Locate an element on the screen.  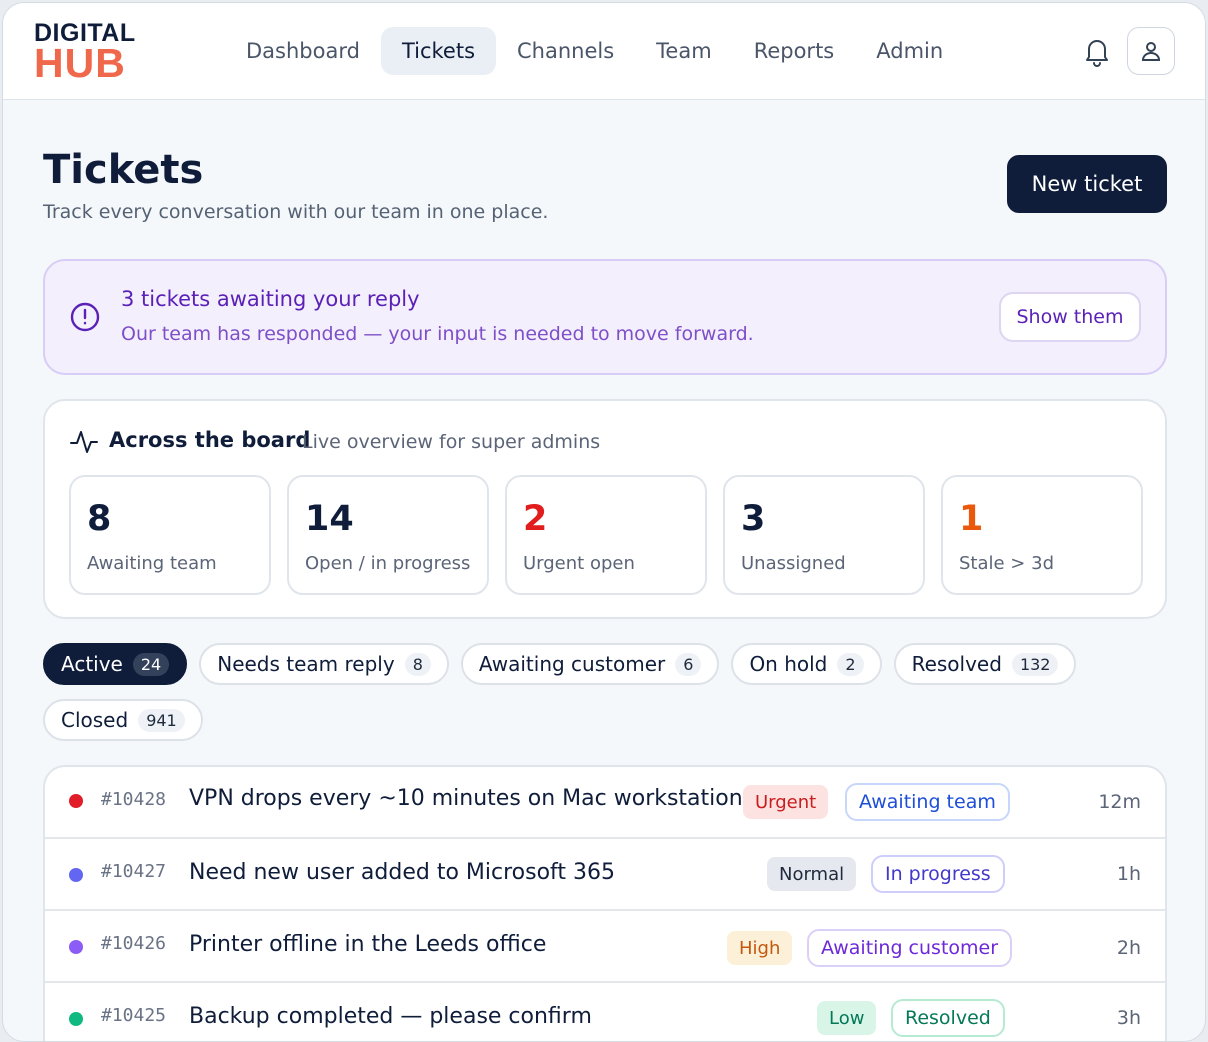
priority-badge: Normal is located at coordinates (812, 874).